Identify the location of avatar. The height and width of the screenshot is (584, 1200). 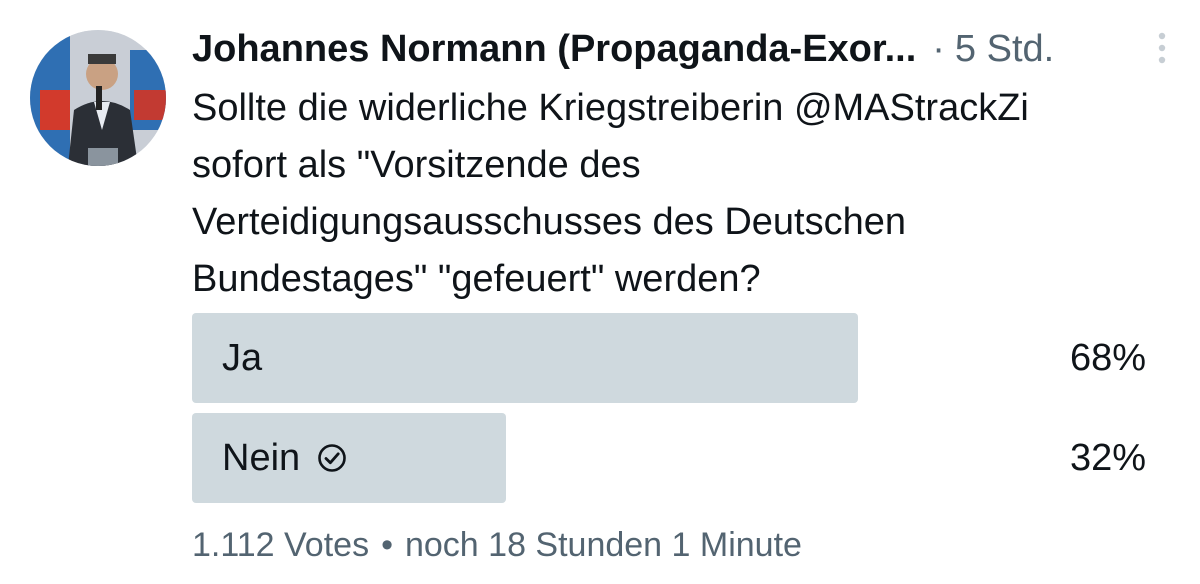
(98, 98).